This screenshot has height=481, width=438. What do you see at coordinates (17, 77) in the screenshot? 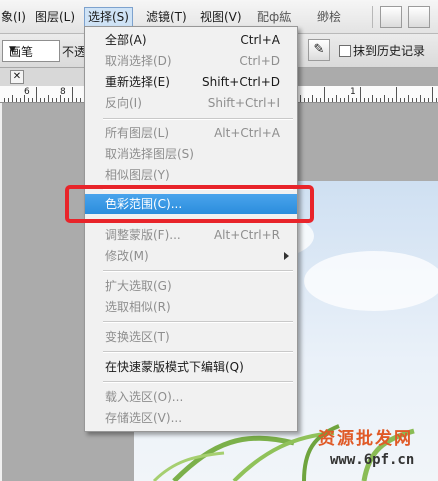
I see `close-icon: ✕` at bounding box center [17, 77].